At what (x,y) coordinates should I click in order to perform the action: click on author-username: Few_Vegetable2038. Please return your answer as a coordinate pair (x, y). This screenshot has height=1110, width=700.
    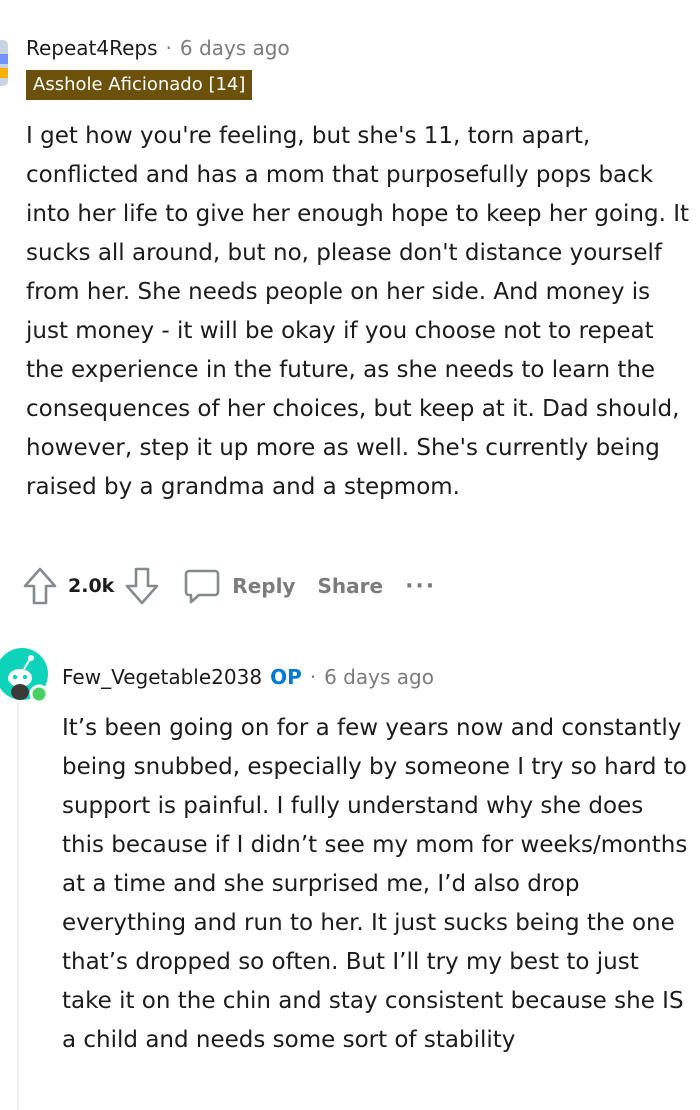
    Looking at the image, I should click on (162, 677).